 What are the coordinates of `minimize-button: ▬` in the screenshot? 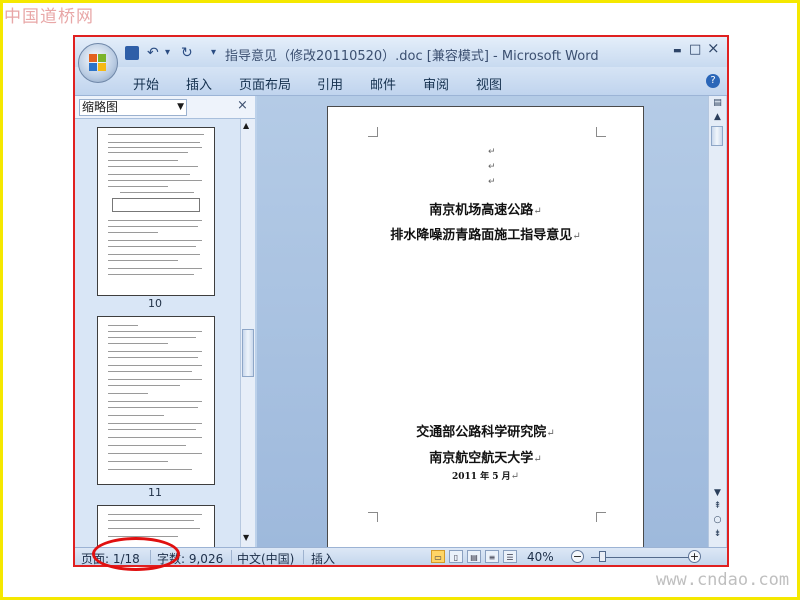 It's located at (677, 51).